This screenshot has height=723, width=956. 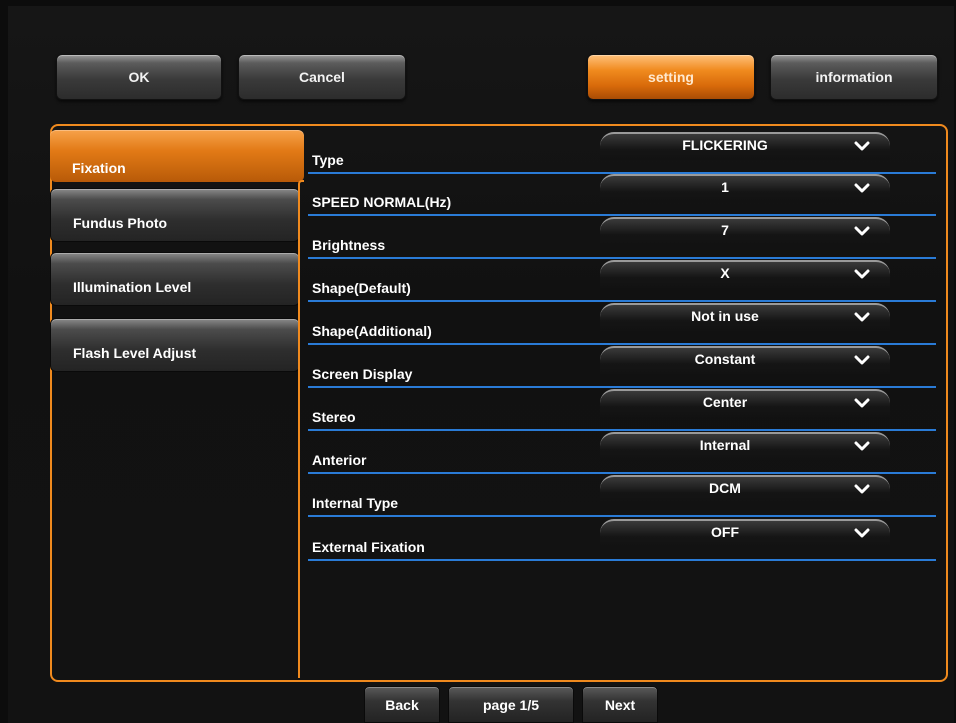 What do you see at coordinates (725, 273) in the screenshot?
I see `dropdown-value: X` at bounding box center [725, 273].